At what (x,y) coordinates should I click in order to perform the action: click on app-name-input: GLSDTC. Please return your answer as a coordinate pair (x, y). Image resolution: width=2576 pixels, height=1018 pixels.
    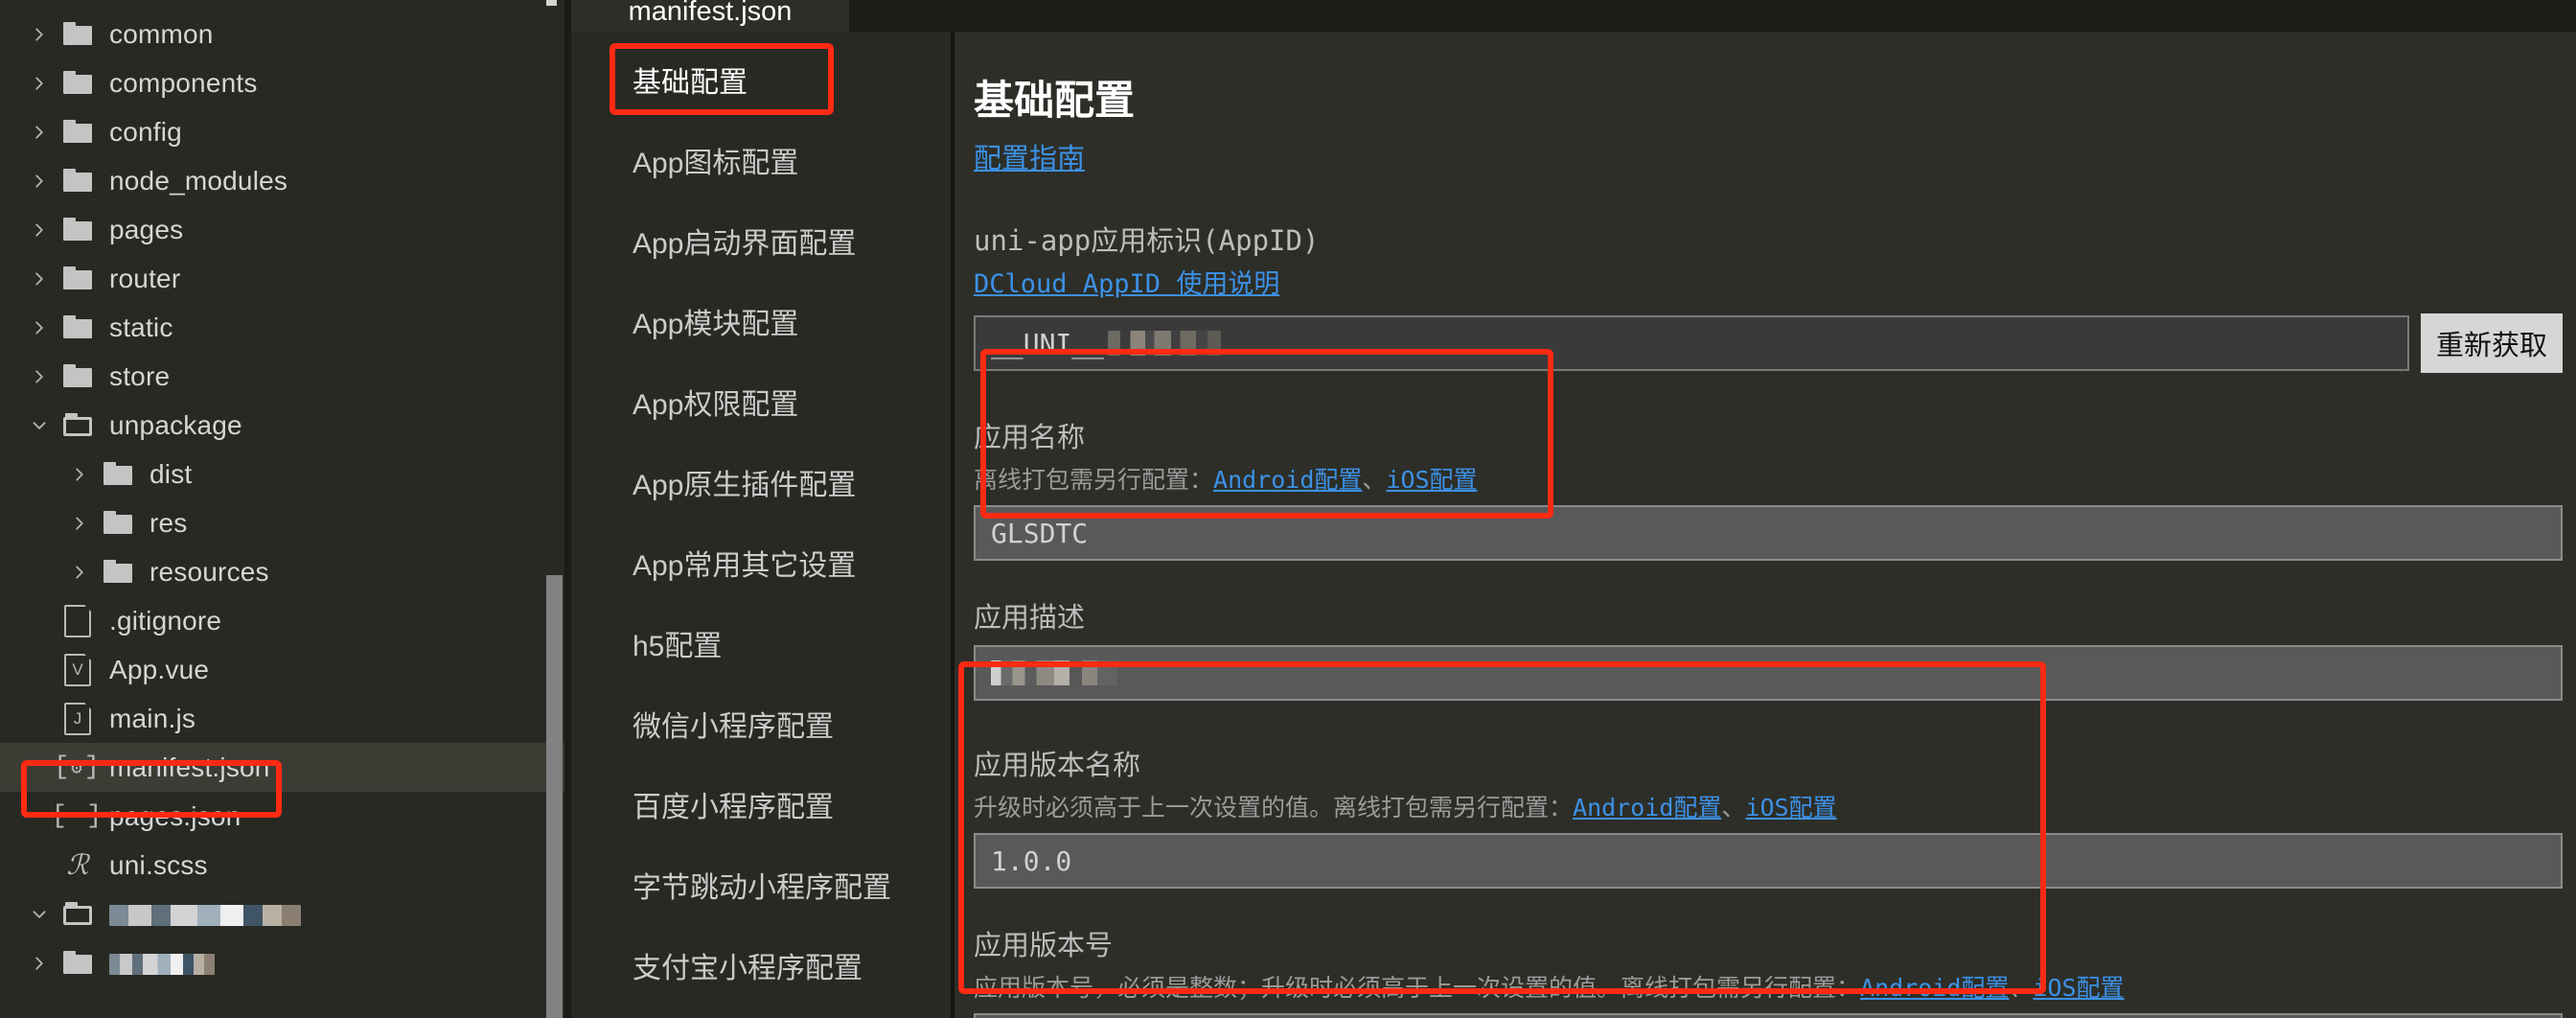
    Looking at the image, I should click on (1768, 533).